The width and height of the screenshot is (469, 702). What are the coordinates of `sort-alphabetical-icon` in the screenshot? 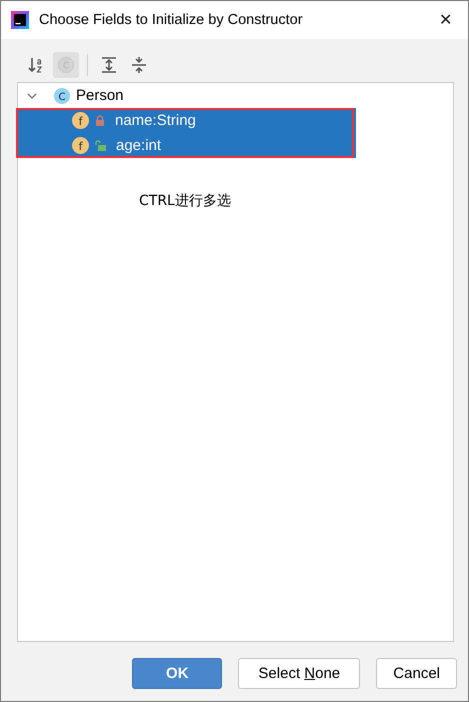 It's located at (36, 65).